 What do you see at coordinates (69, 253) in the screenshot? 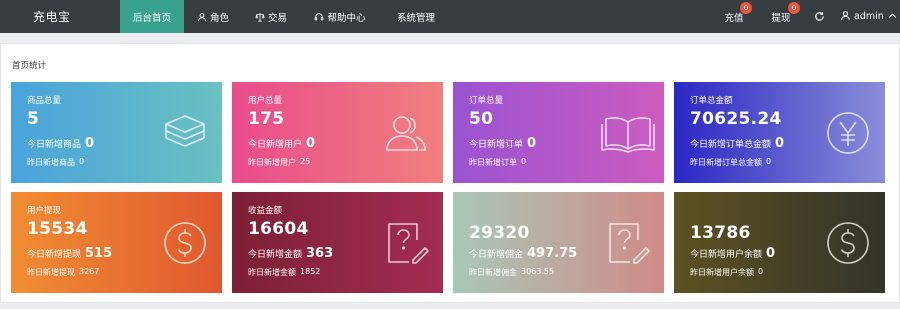
I see `card-today: 今日新增提现 515` at bounding box center [69, 253].